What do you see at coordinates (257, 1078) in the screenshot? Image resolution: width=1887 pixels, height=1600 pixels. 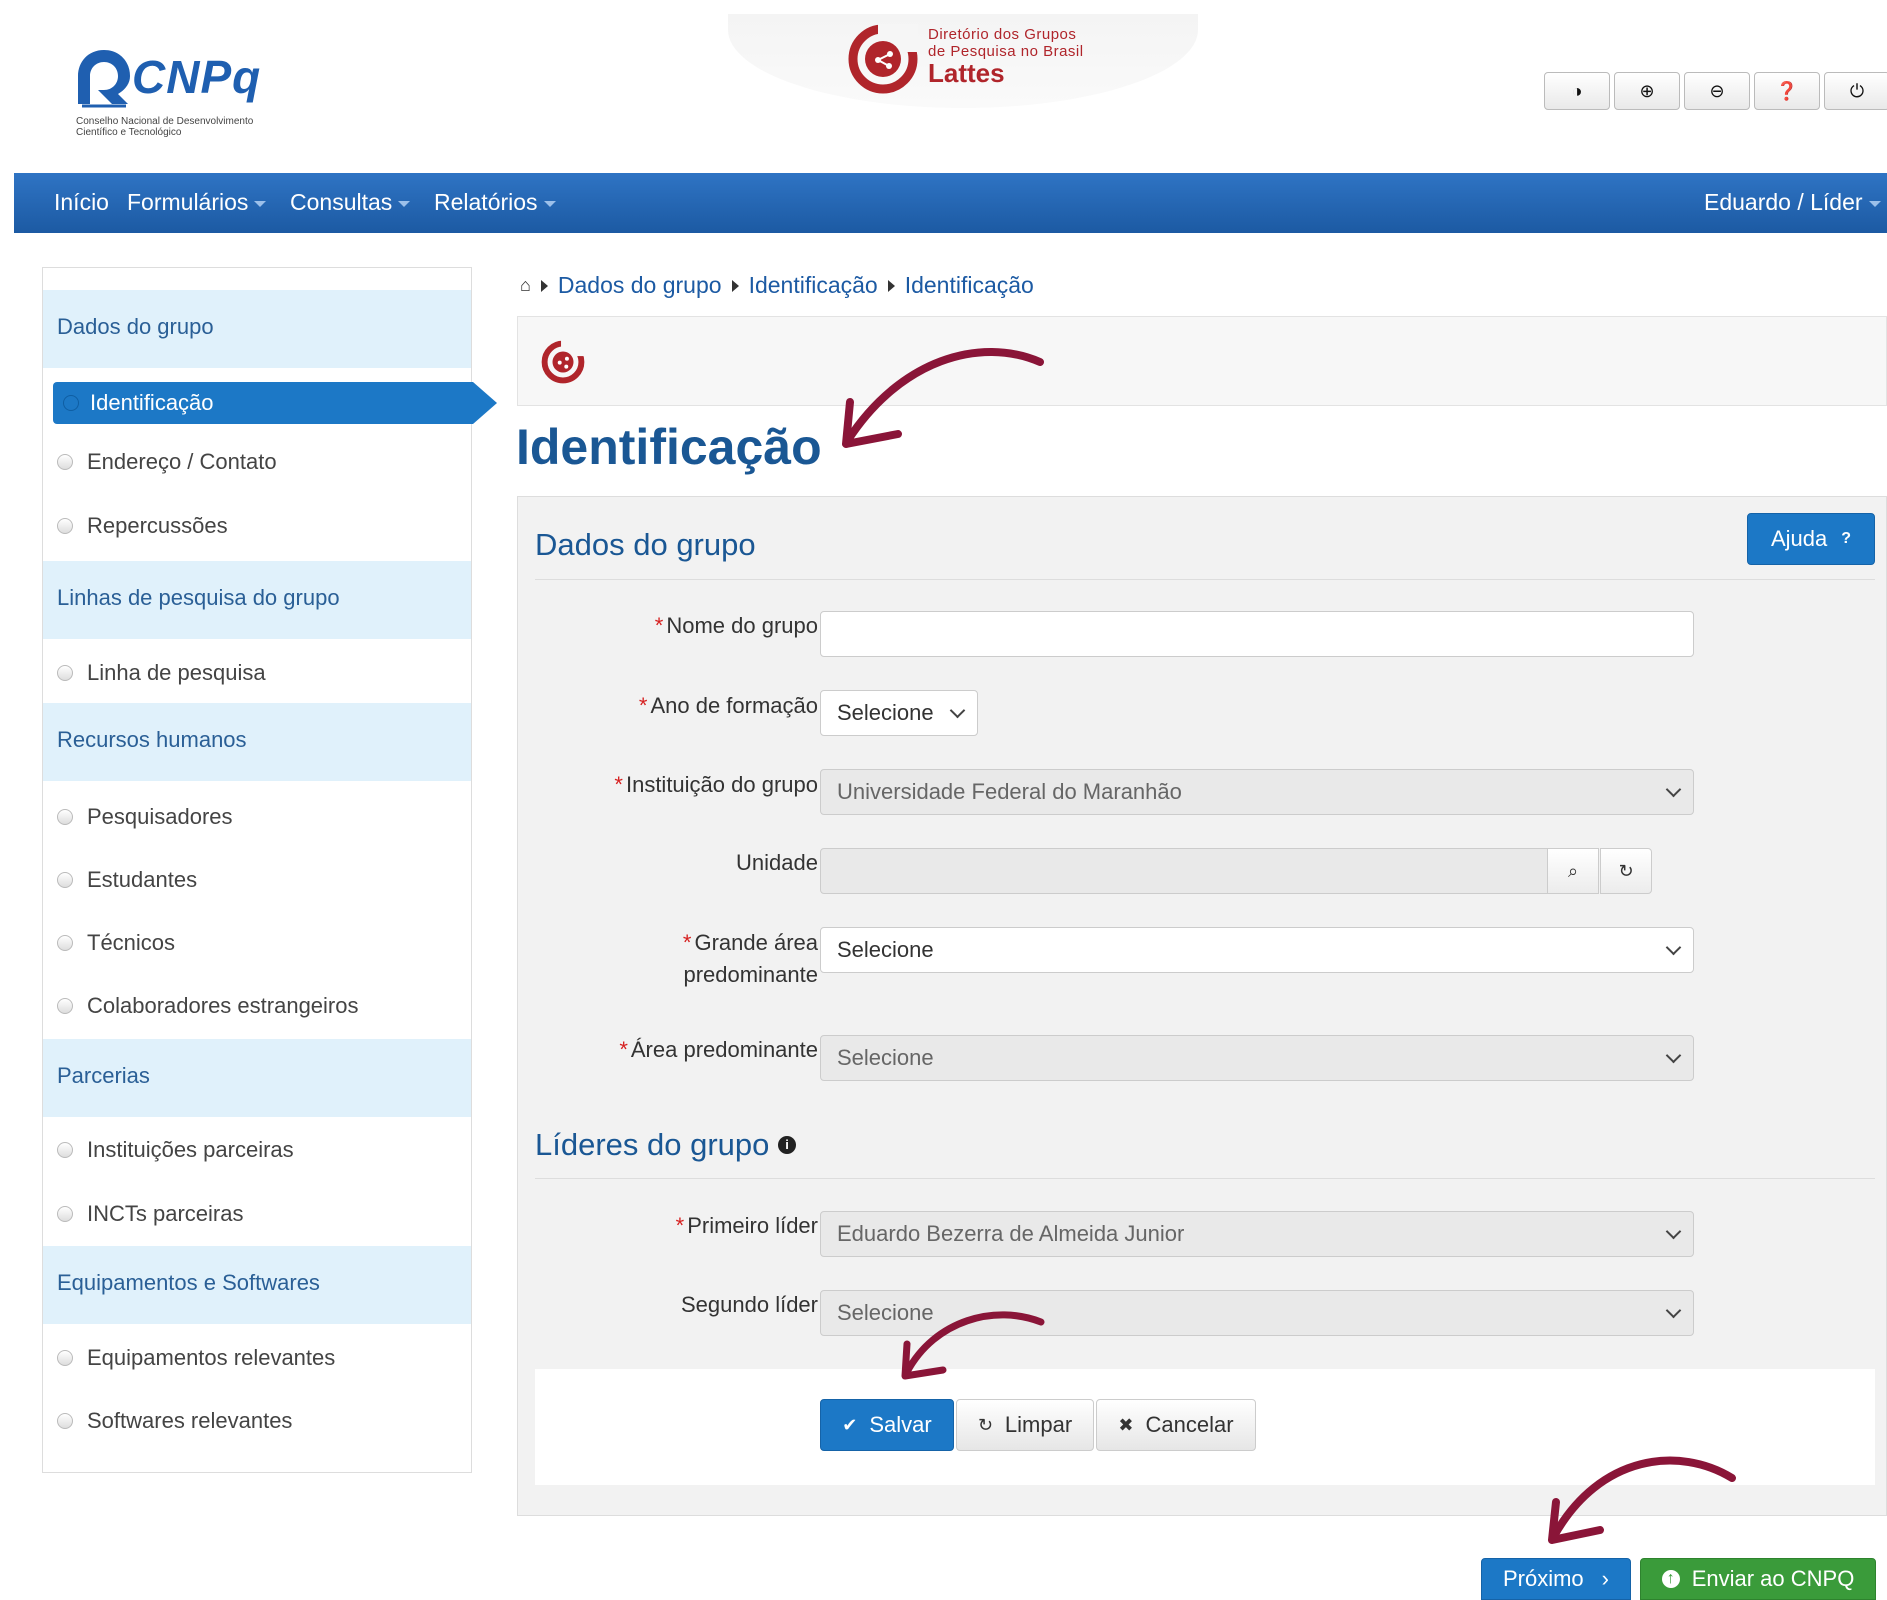 I see `sidebar-section-parcerias: Parcerias` at bounding box center [257, 1078].